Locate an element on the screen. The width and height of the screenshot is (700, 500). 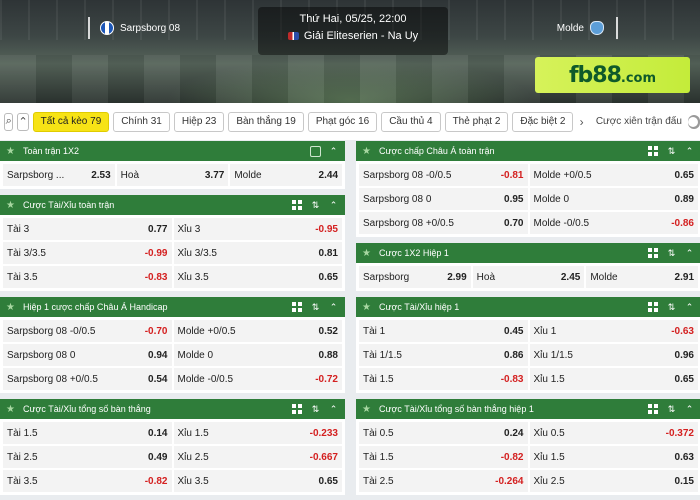
tab-7: Đặc biệt 2 is located at coordinates (543, 121).